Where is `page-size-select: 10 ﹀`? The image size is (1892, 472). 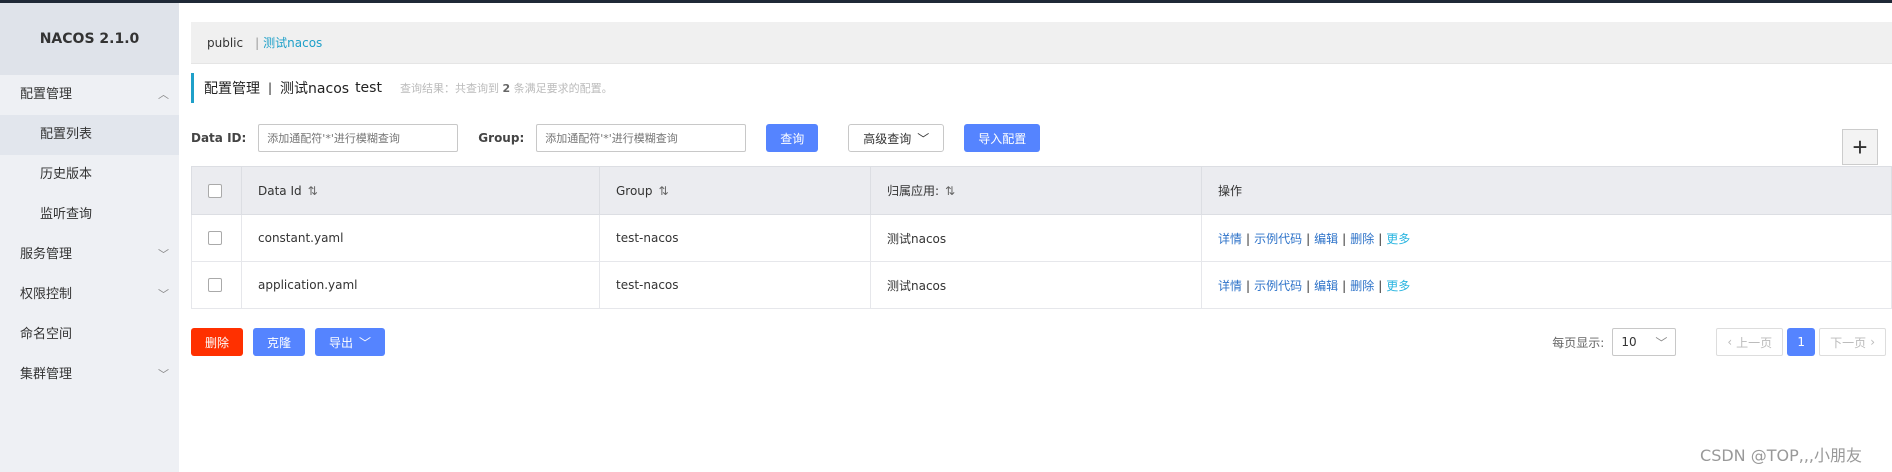 page-size-select: 10 ﹀ is located at coordinates (1644, 342).